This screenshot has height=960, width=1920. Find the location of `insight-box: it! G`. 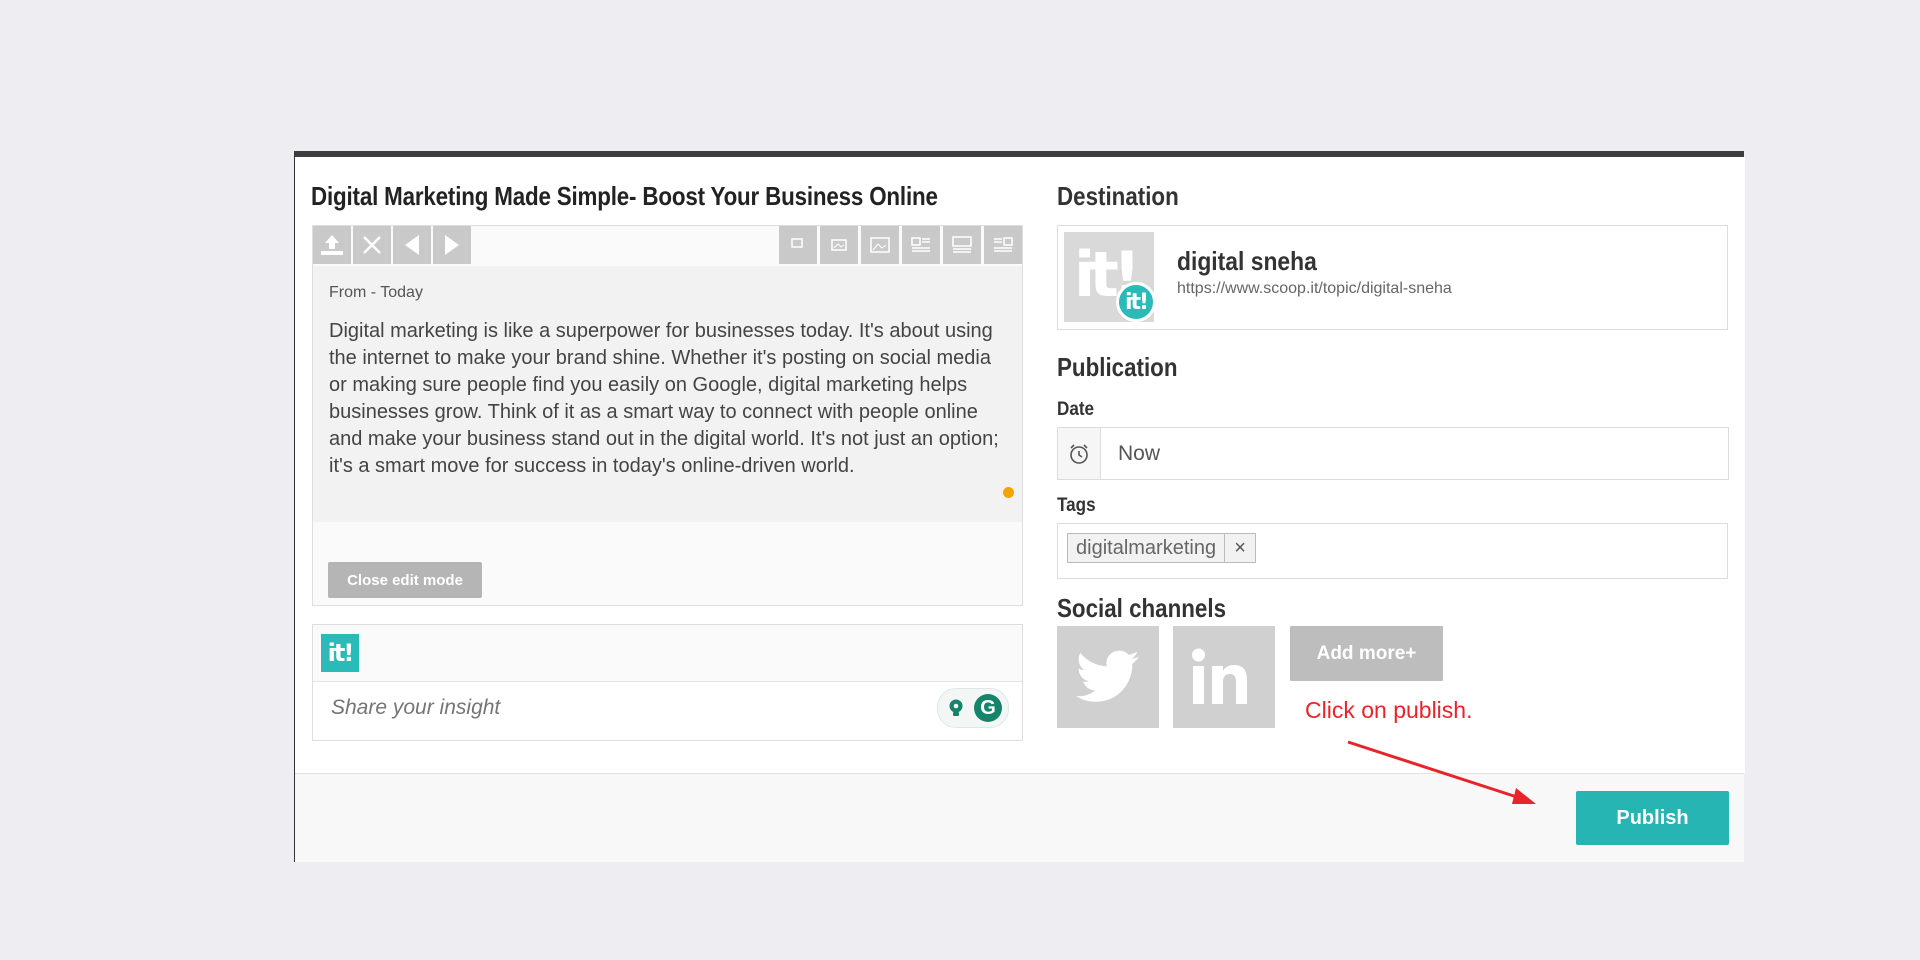

insight-box: it! G is located at coordinates (667, 682).